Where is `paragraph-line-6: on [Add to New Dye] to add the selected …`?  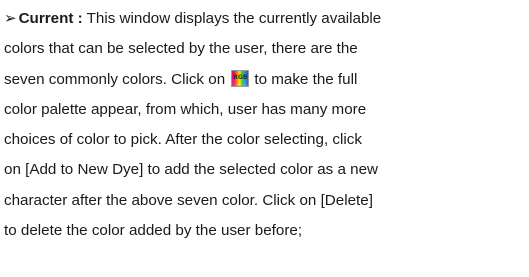 paragraph-line-6: on [Add to New Dye] to add the selected … is located at coordinates (191, 170).